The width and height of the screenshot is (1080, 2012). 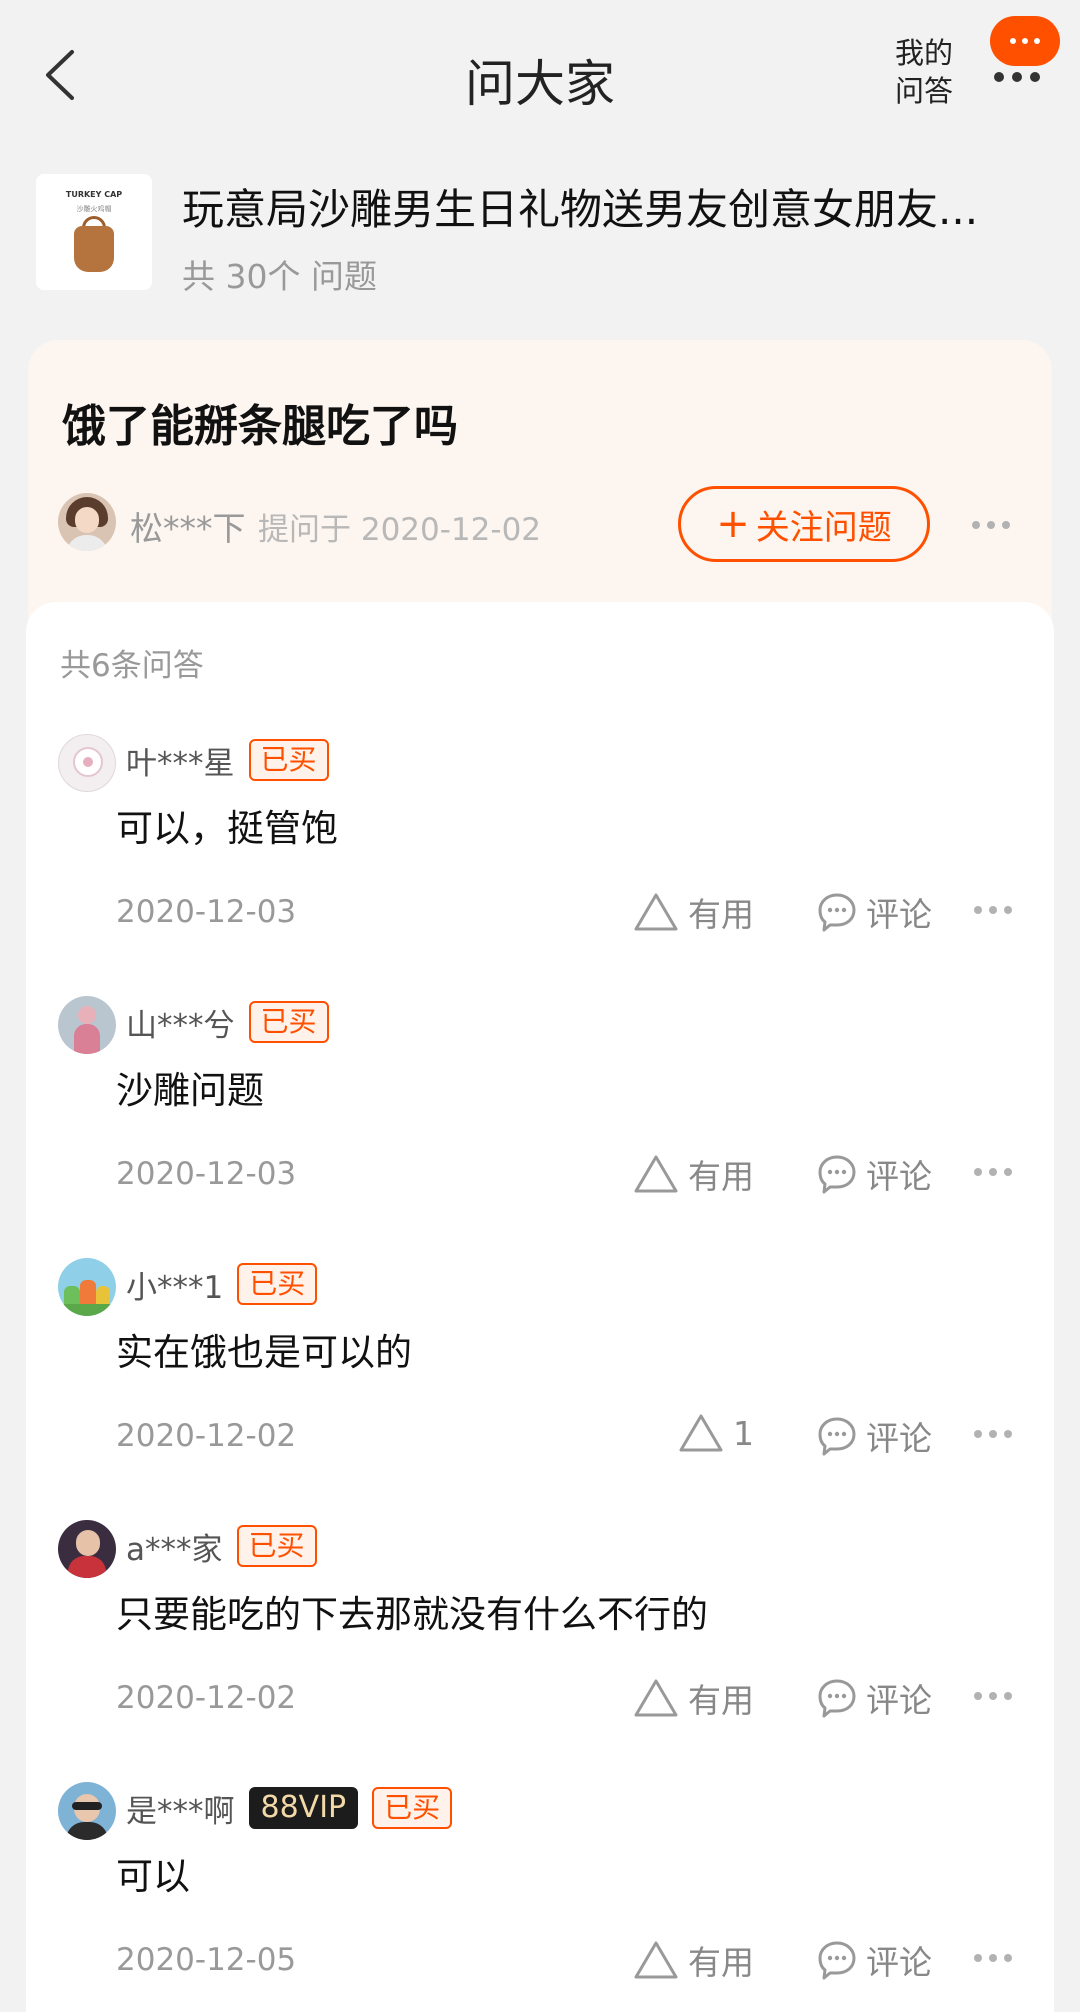 I want to click on answer-date: 2020-12-05, so click(x=206, y=1960).